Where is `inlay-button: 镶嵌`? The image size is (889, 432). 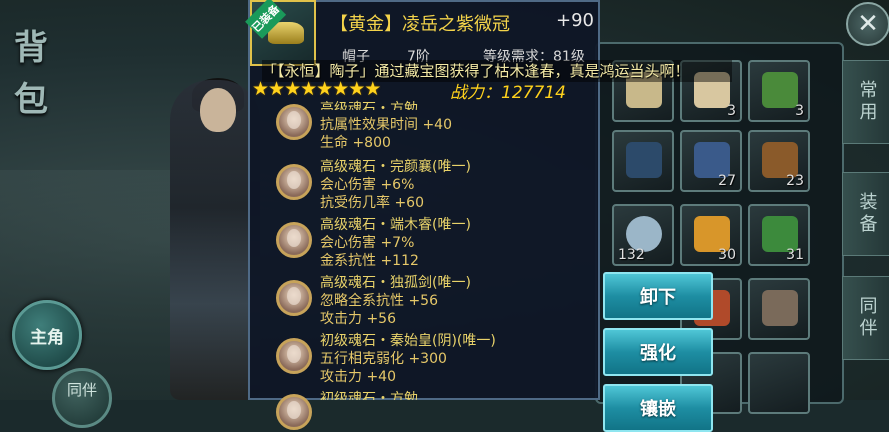
inlay-button: 镶嵌 is located at coordinates (658, 408).